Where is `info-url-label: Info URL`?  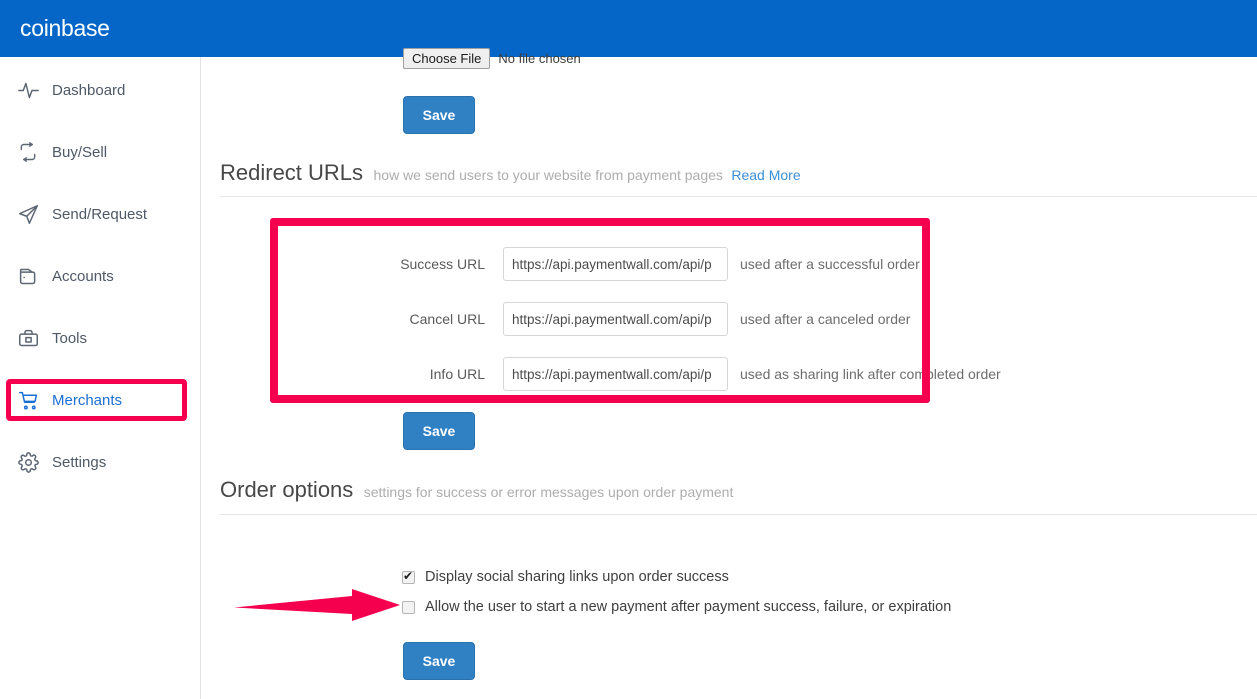
info-url-label: Info URL is located at coordinates (457, 374).